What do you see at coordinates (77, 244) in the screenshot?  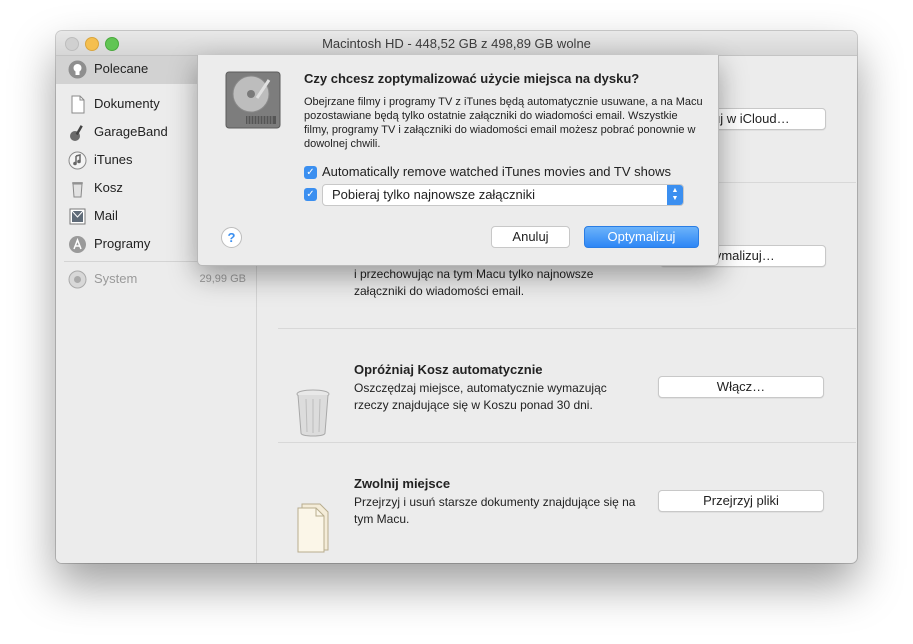 I see `app-store-icon` at bounding box center [77, 244].